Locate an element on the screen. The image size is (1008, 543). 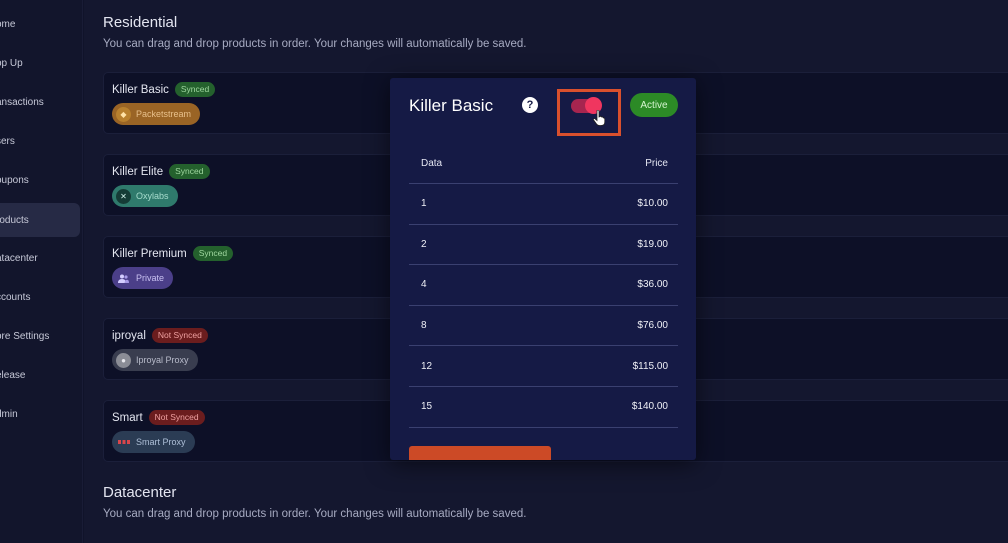
sidebar-item-coupons: oupons is located at coordinates (40, 180).